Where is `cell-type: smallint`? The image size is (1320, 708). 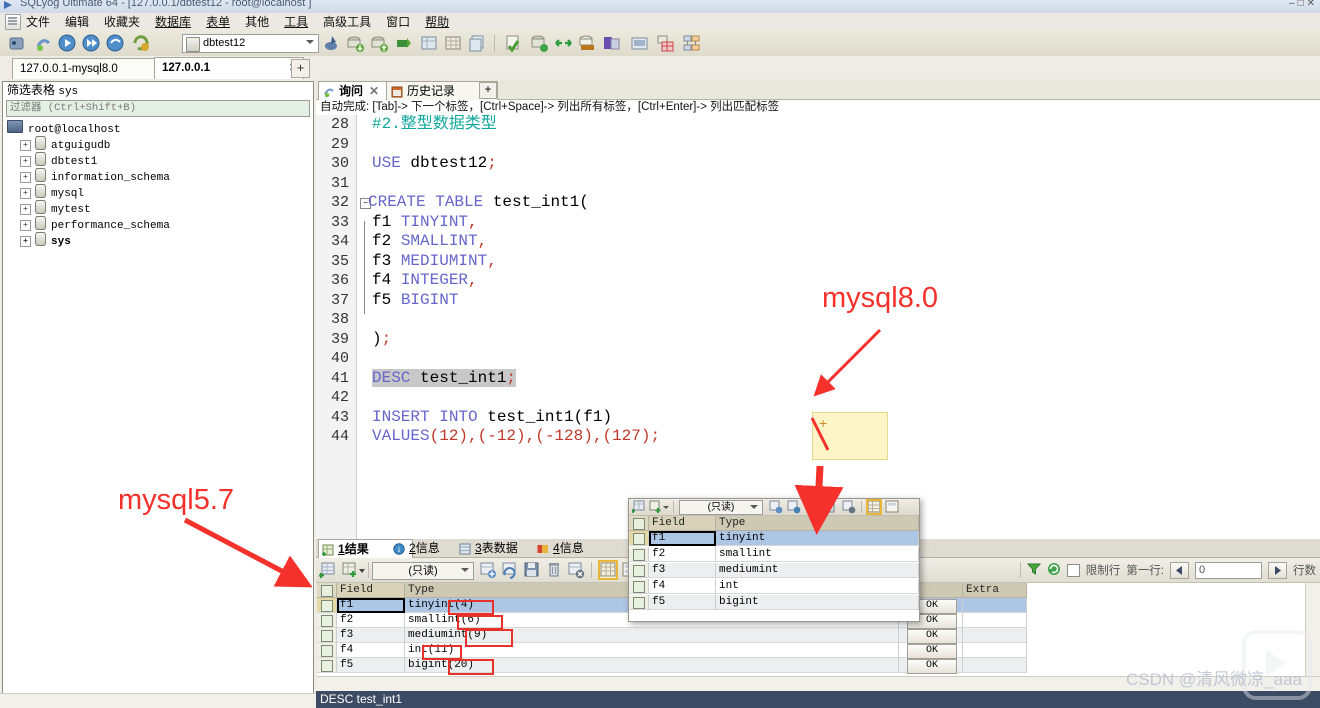 cell-type: smallint is located at coordinates (817, 554).